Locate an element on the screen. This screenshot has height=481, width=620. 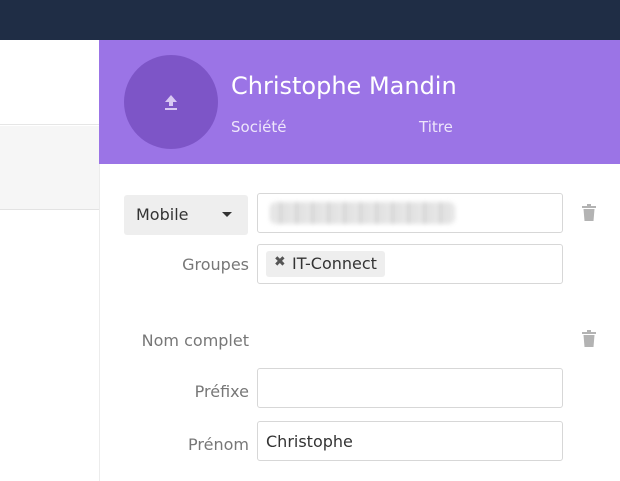
avatar-upload-button is located at coordinates (171, 102).